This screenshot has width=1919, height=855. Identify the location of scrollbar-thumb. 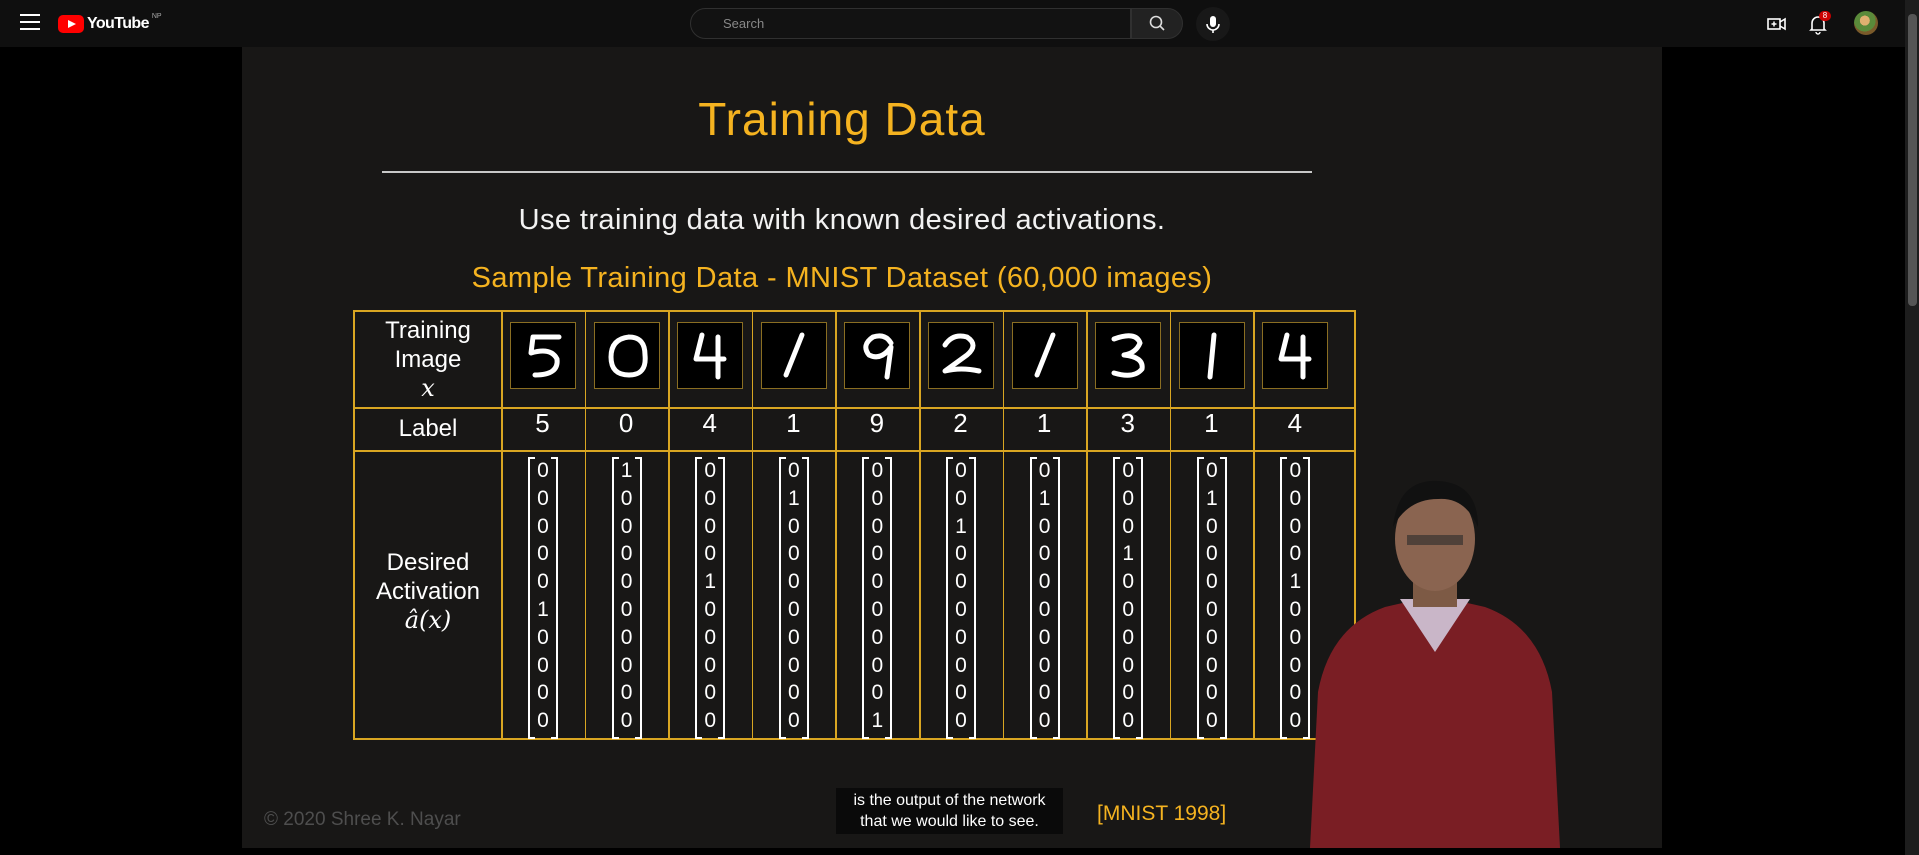
(1912, 160).